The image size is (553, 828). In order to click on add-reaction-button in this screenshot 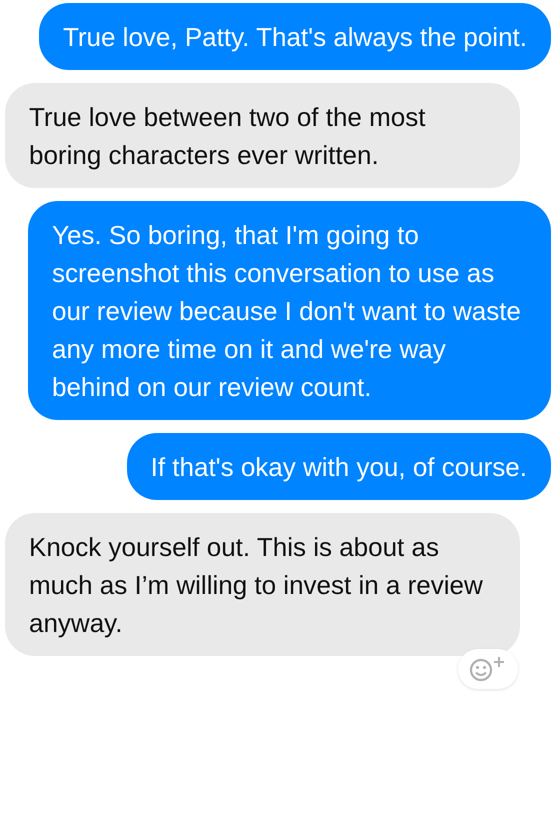, I will do `click(488, 669)`.